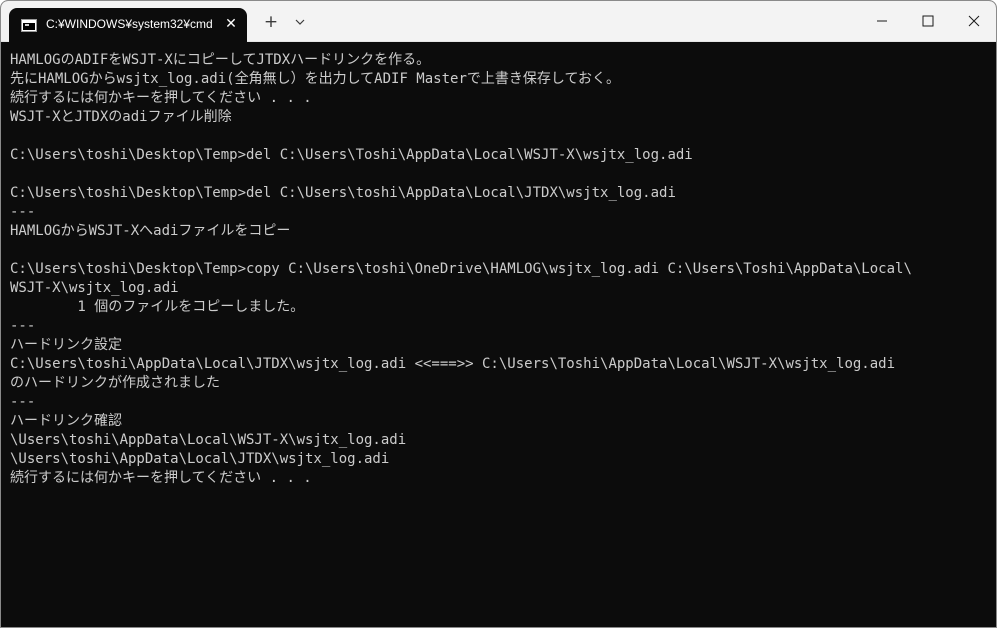 The width and height of the screenshot is (997, 628). I want to click on console-line: ハードリンク確認, so click(66, 421).